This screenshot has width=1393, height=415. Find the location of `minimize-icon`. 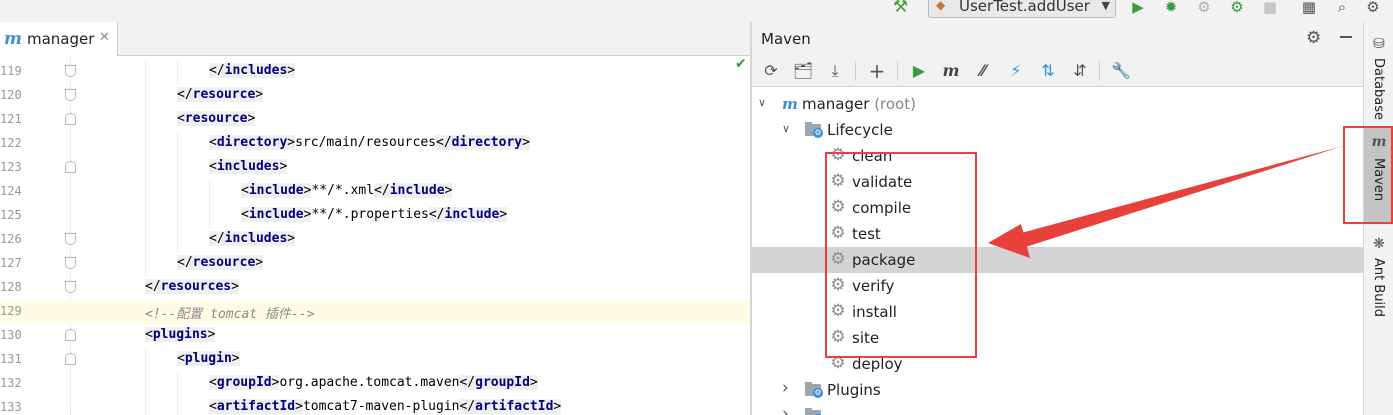

minimize-icon is located at coordinates (1346, 37).